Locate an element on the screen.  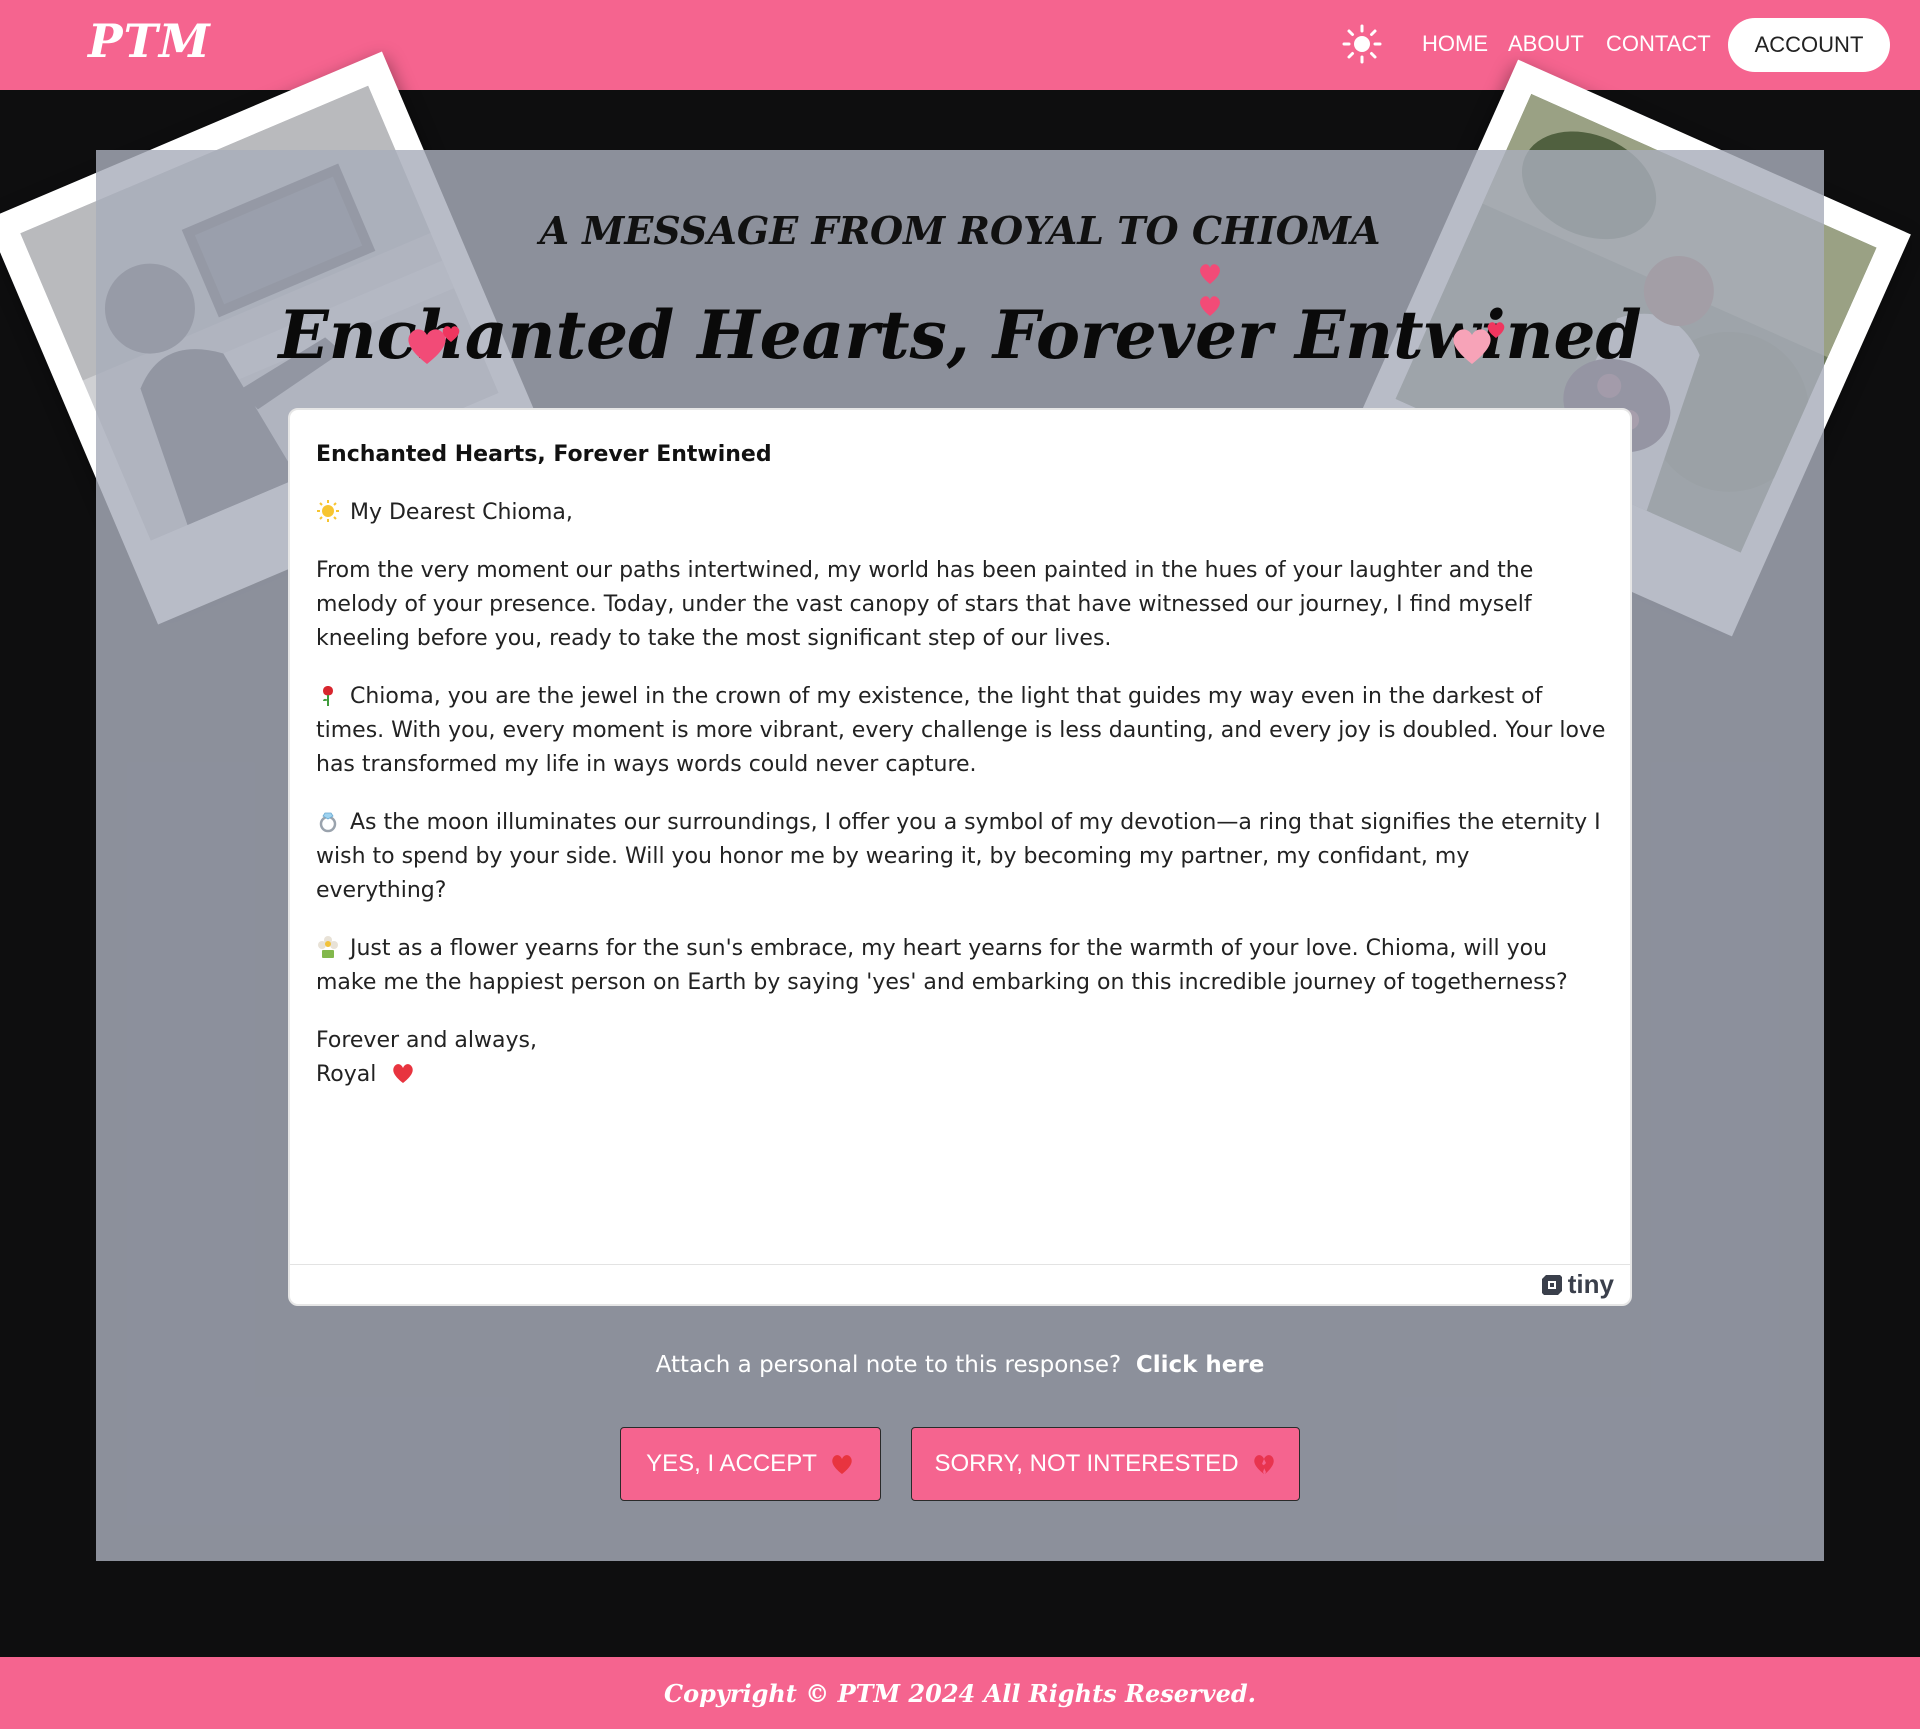
message-title: Enchanted Hearts, Forever Entwined is located at coordinates (960, 335).